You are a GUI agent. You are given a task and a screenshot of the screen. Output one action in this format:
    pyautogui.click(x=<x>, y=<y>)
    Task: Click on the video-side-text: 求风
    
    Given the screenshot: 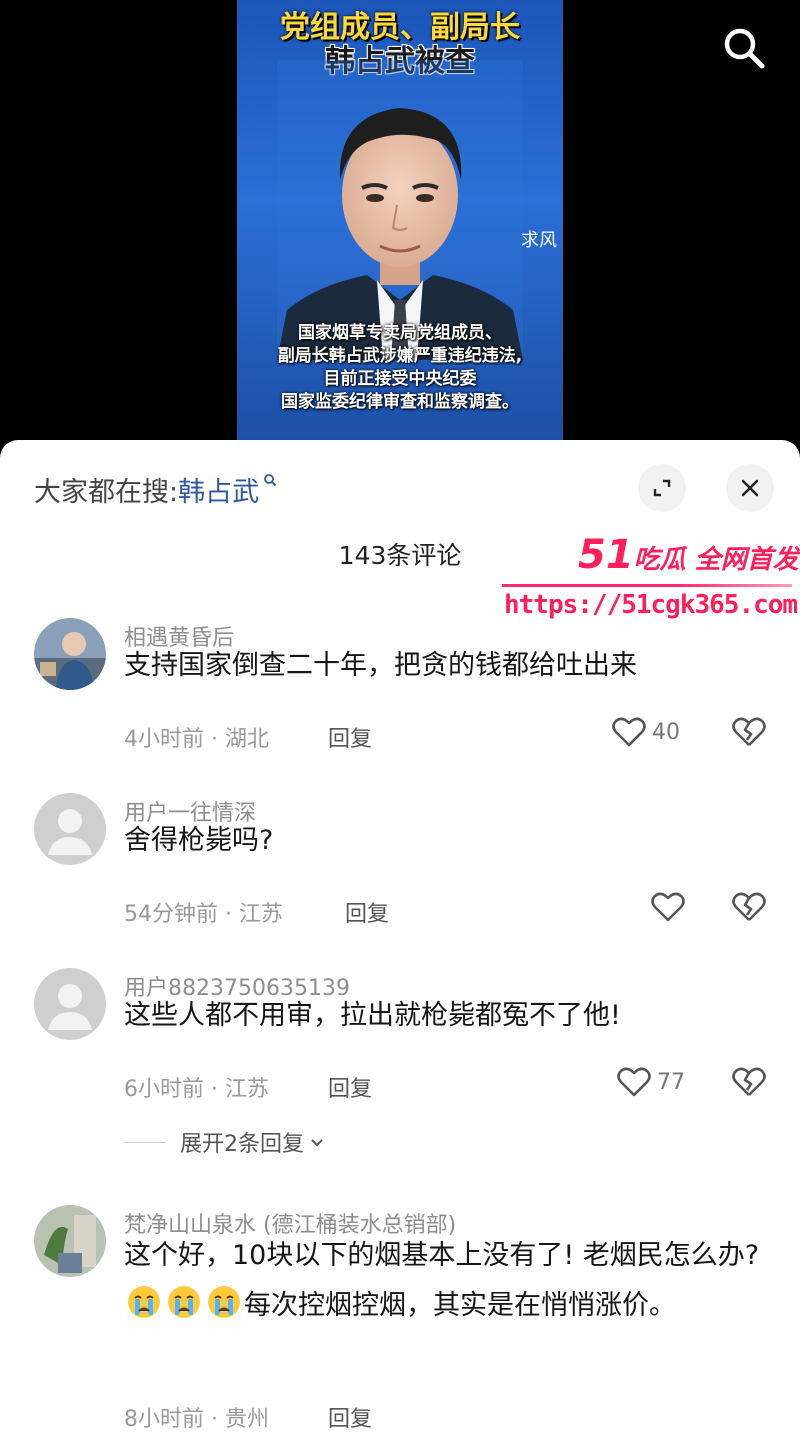 What is the action you would take?
    pyautogui.click(x=539, y=240)
    